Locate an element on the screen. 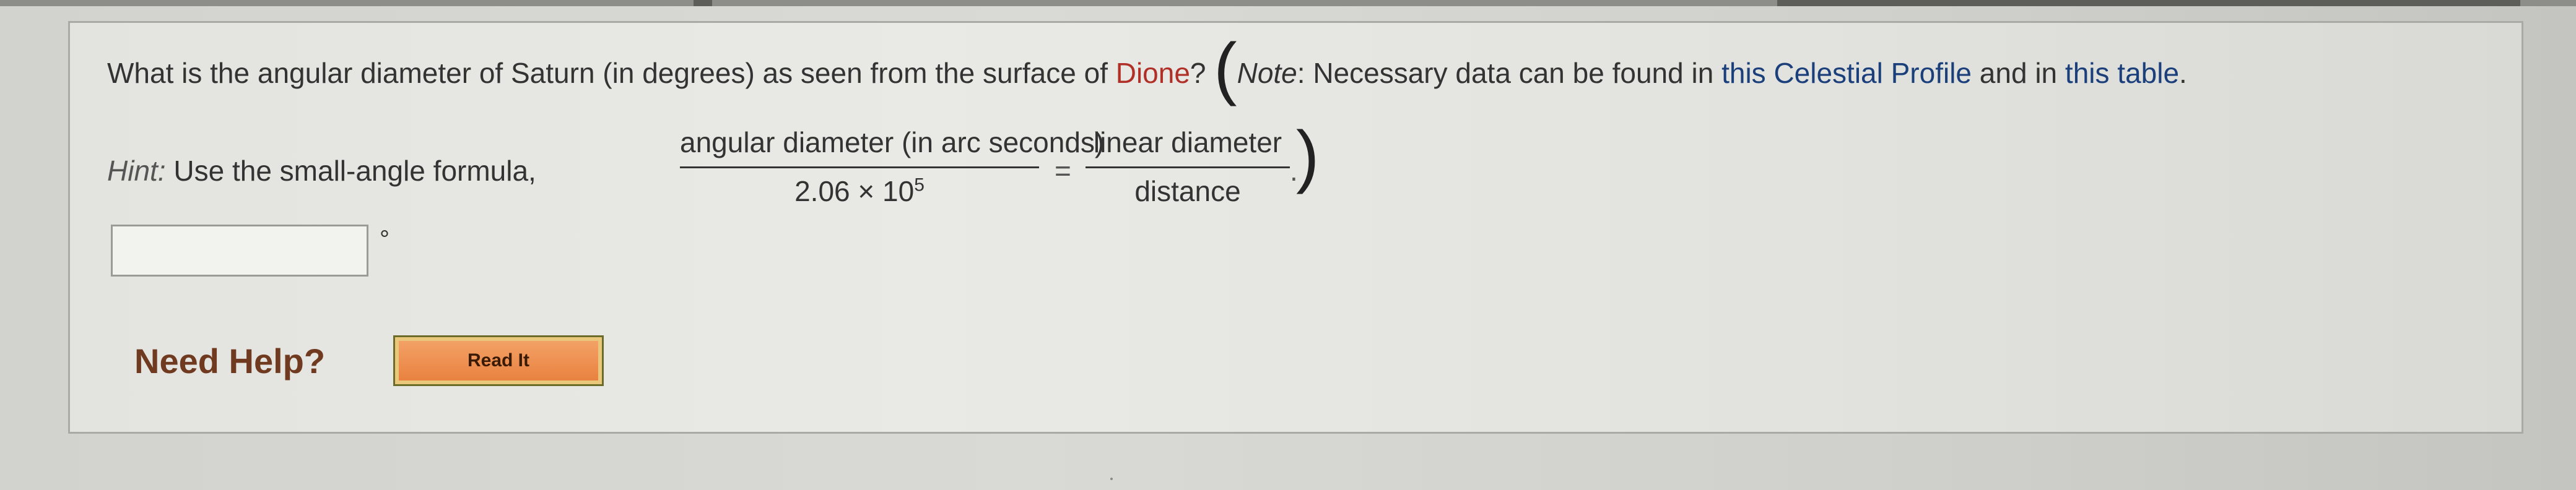 This screenshot has height=490, width=2576. note-close-paren: ) is located at coordinates (1308, 156).